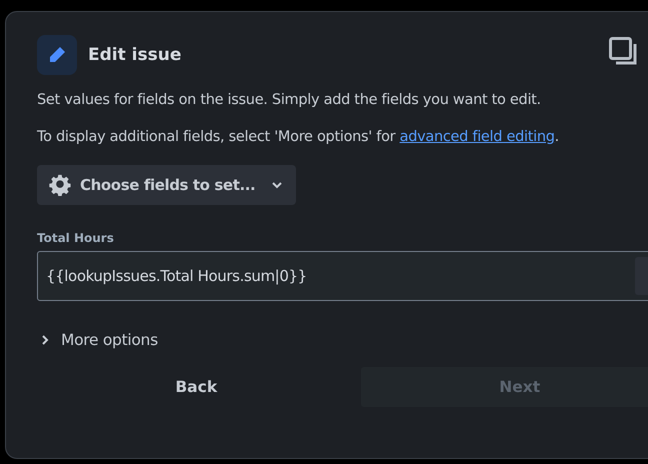 Image resolution: width=648 pixels, height=464 pixels. Describe the element at coordinates (623, 51) in the screenshot. I see `copy-icon` at that location.